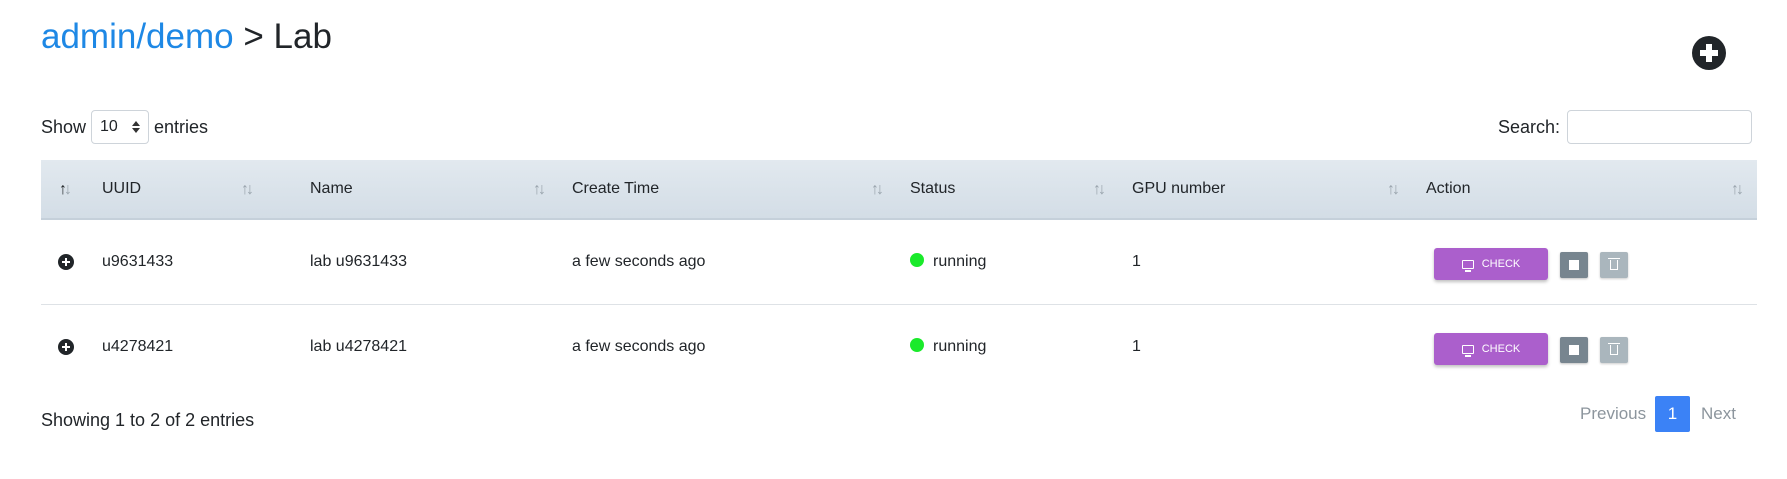 The image size is (1787, 479). I want to click on entries-per-page-select: 10, so click(120, 127).